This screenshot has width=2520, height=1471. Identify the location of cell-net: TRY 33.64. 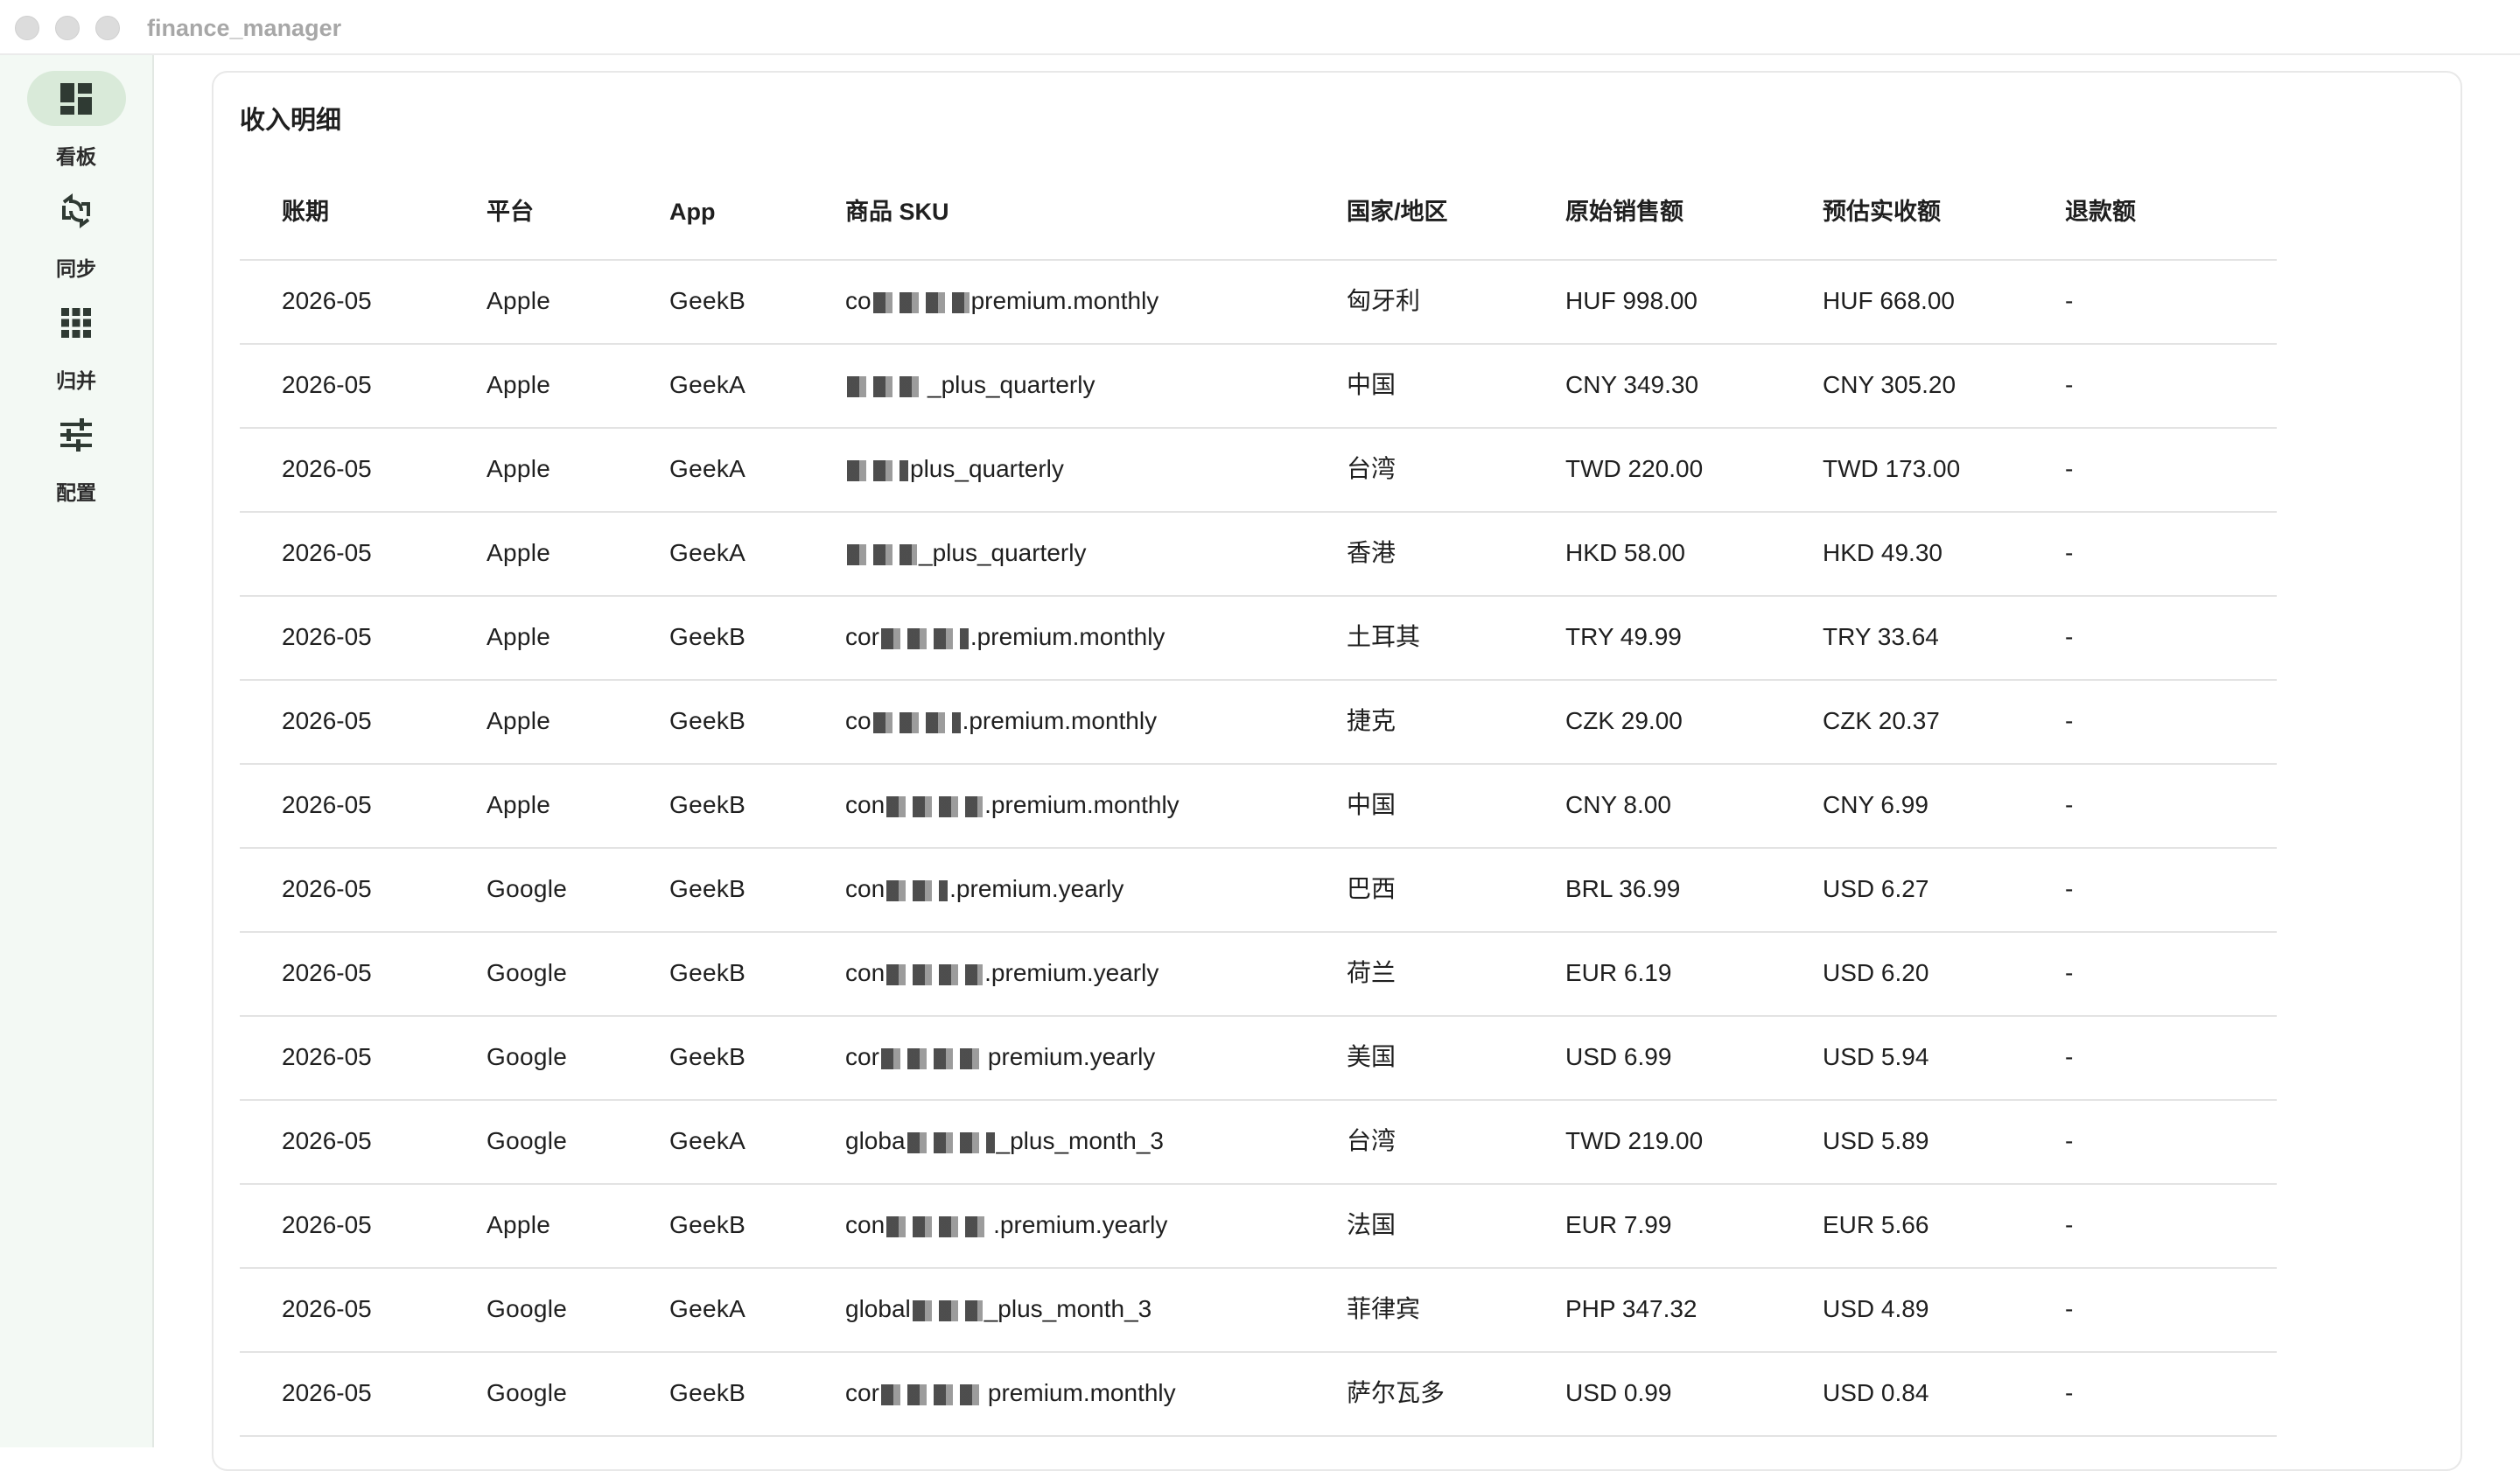
(1881, 636).